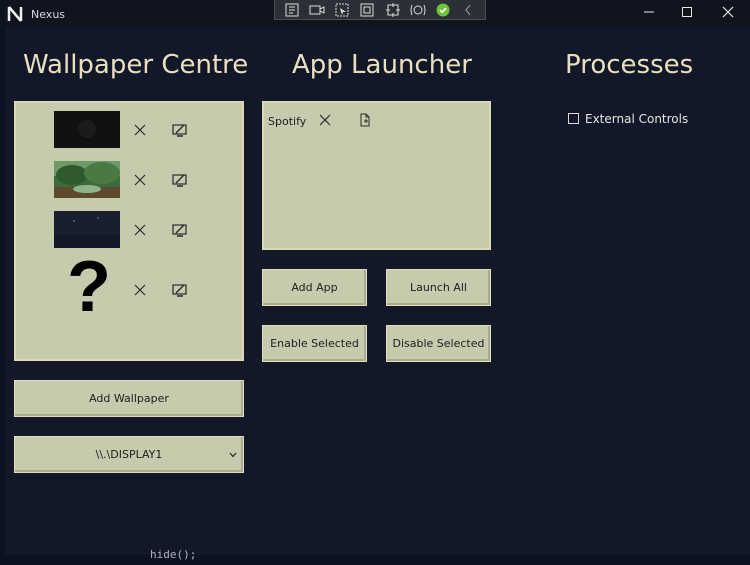 This screenshot has height=565, width=750. I want to click on app-launcher-heading: App Launcher, so click(382, 65).